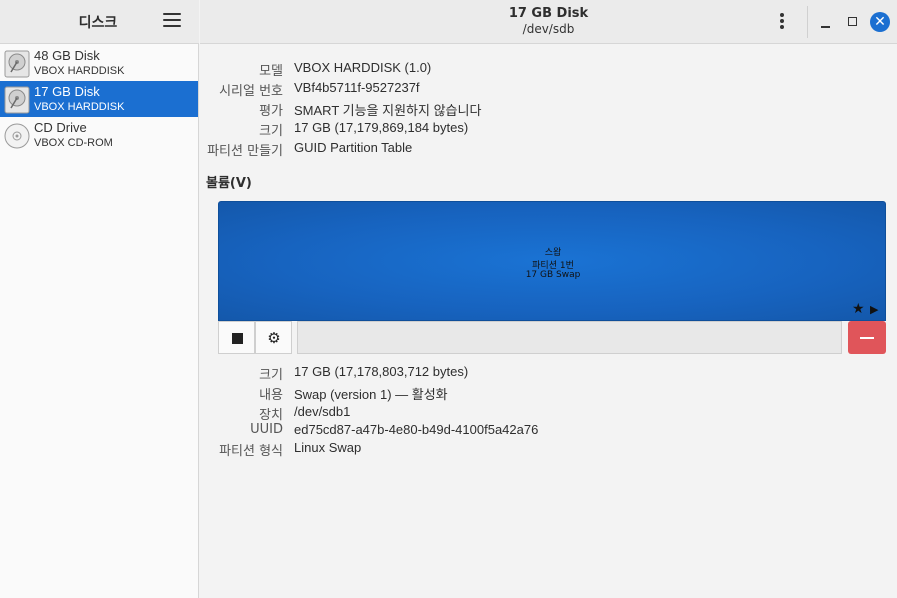  I want to click on disk-item-cd-drive: CD Drive VBOX CD-ROM, so click(99, 135).